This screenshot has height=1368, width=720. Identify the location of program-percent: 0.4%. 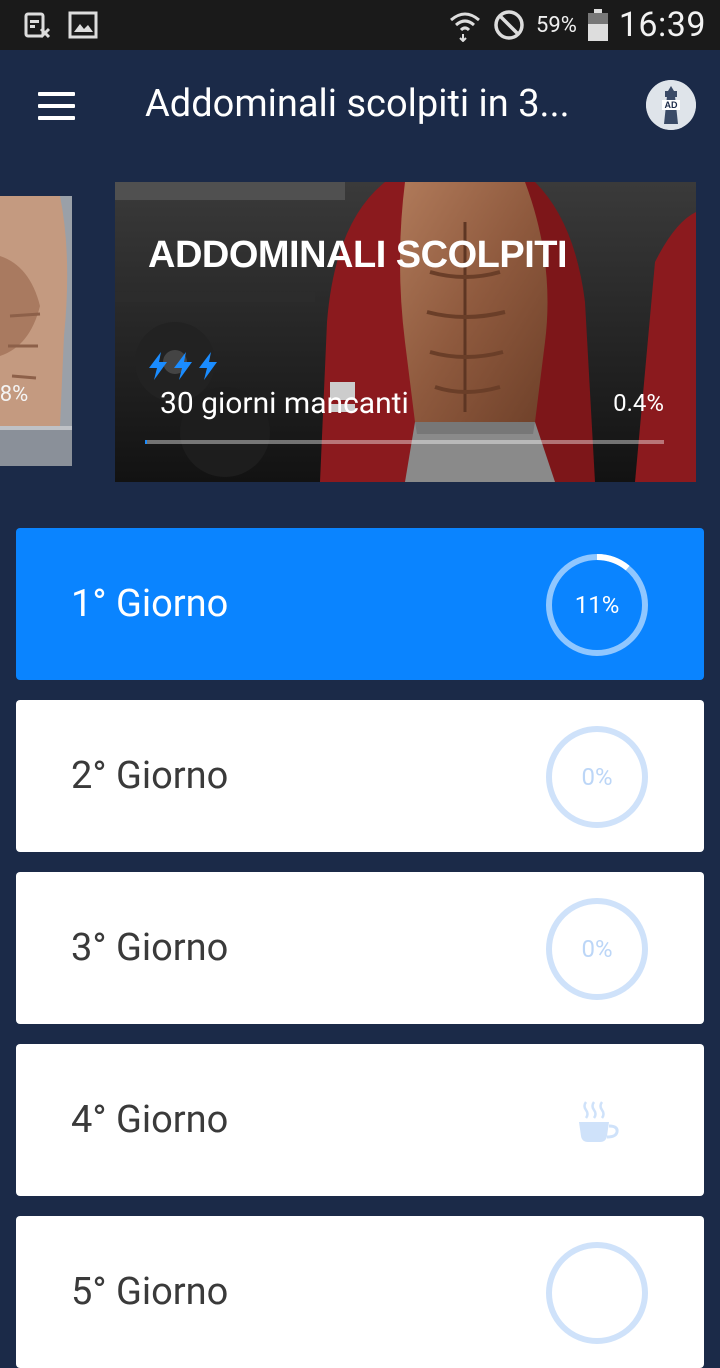
(638, 403).